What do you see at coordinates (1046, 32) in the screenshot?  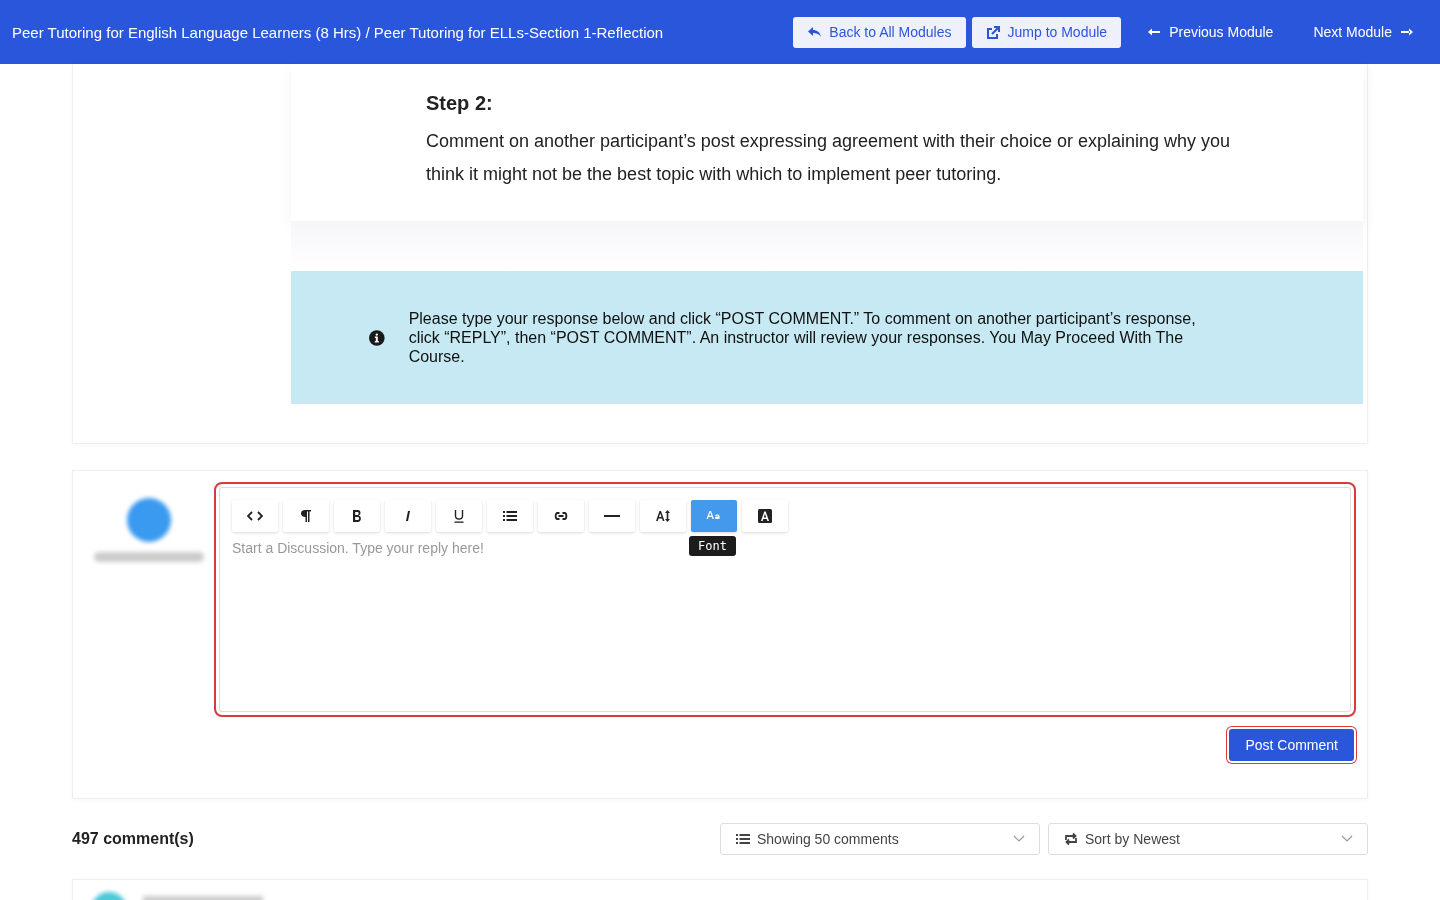 I see `jump-button: Jump to Module` at bounding box center [1046, 32].